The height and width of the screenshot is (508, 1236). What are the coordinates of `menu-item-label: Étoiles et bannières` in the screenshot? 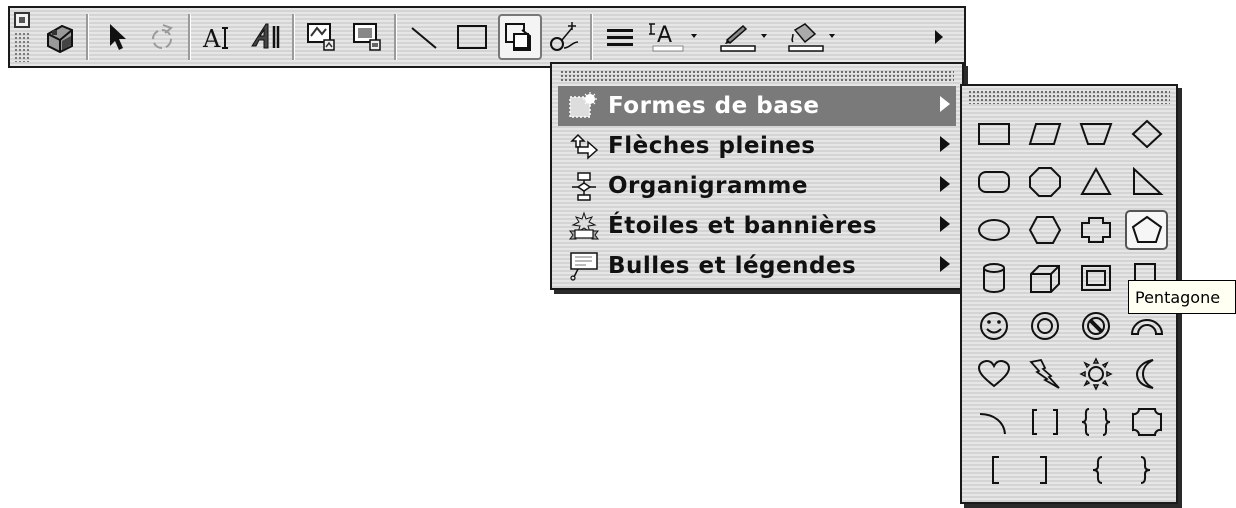 It's located at (743, 226).